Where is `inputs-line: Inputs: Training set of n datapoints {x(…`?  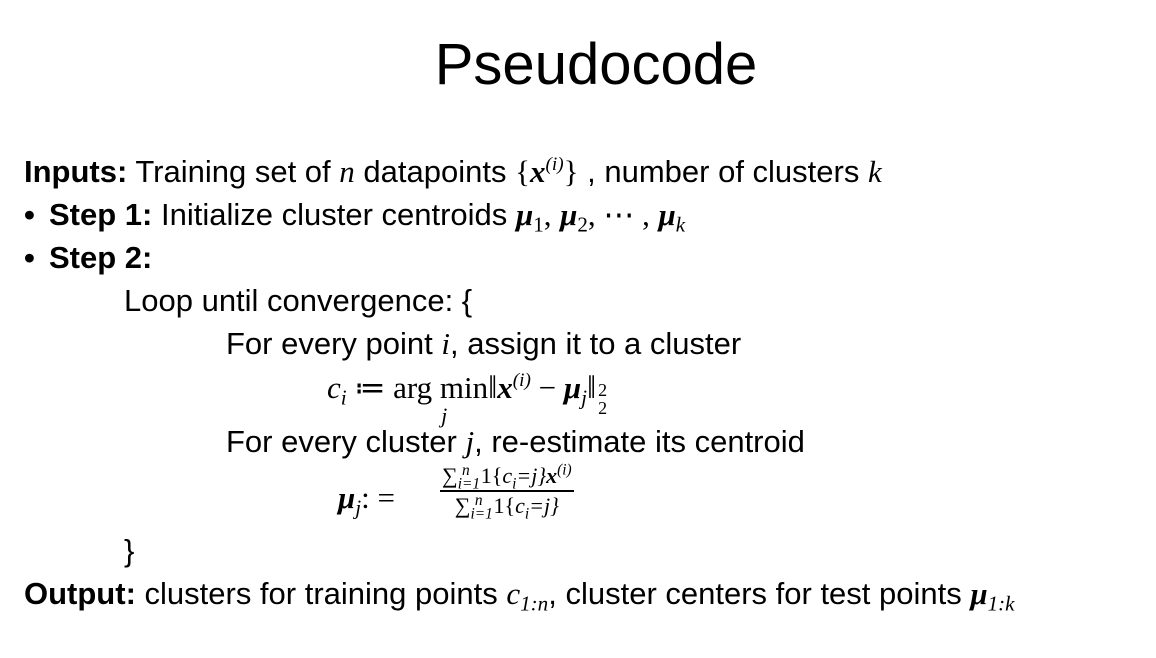 inputs-line: Inputs: Training set of n datapoints {x(… is located at coordinates (453, 172).